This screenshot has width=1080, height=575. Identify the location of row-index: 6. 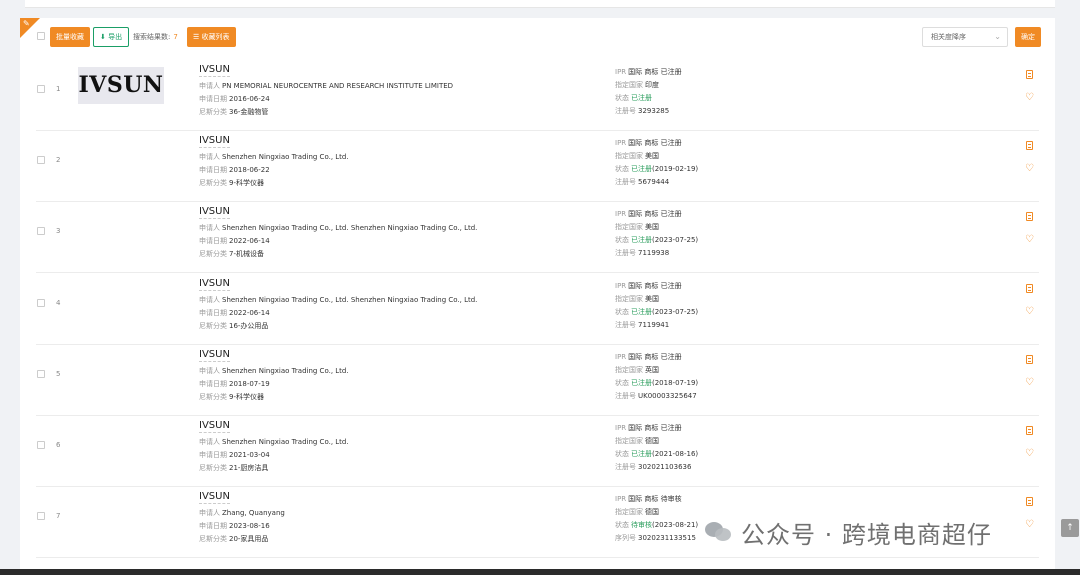
(58, 445).